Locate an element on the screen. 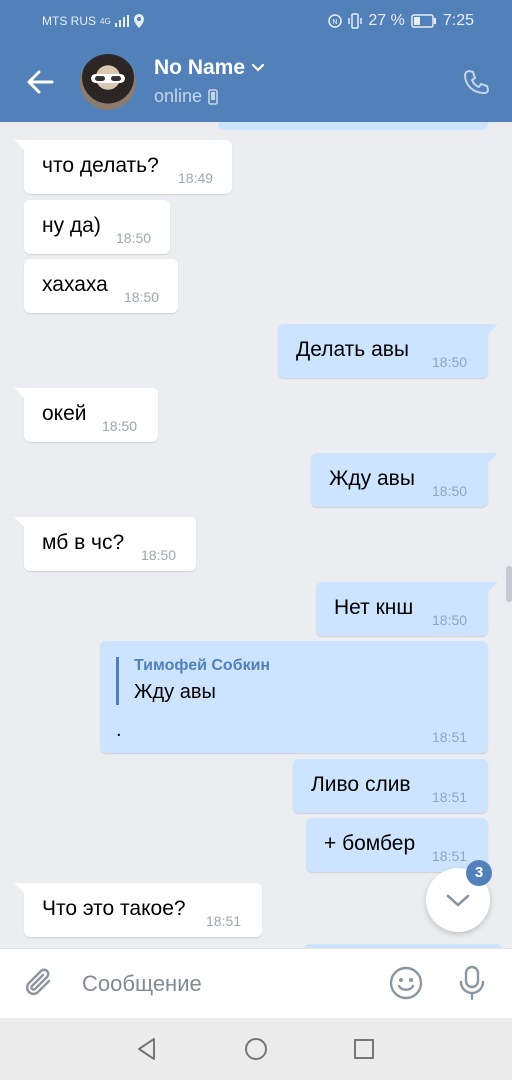  status-left: MTS RUS 4G is located at coordinates (93, 21).